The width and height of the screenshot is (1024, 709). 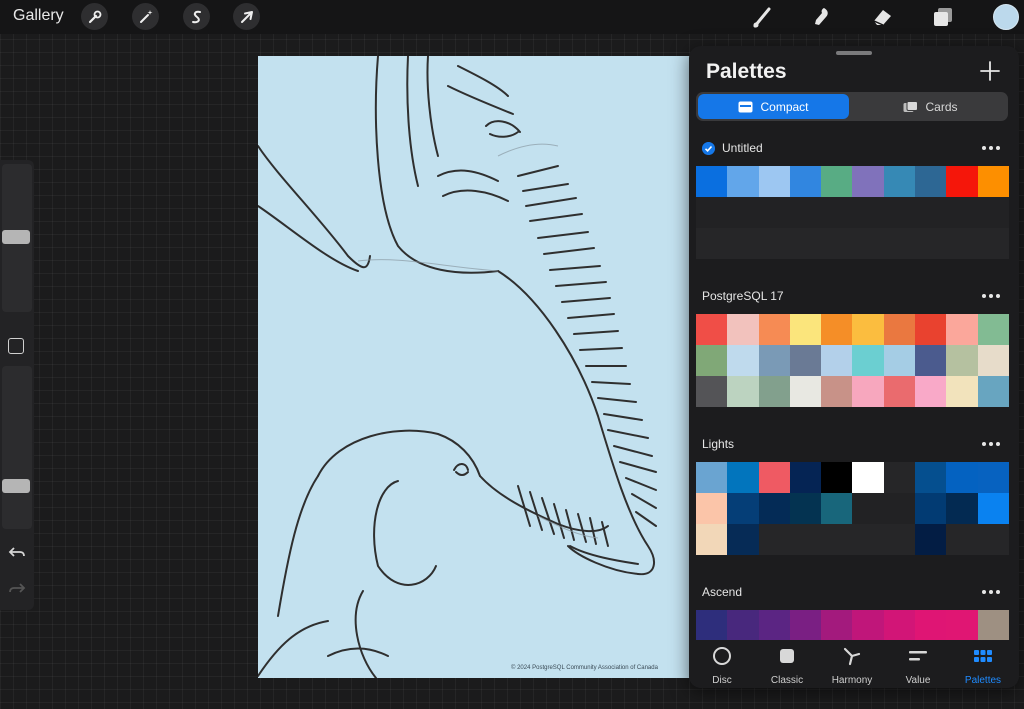 I want to click on modify-button, so click(x=16, y=346).